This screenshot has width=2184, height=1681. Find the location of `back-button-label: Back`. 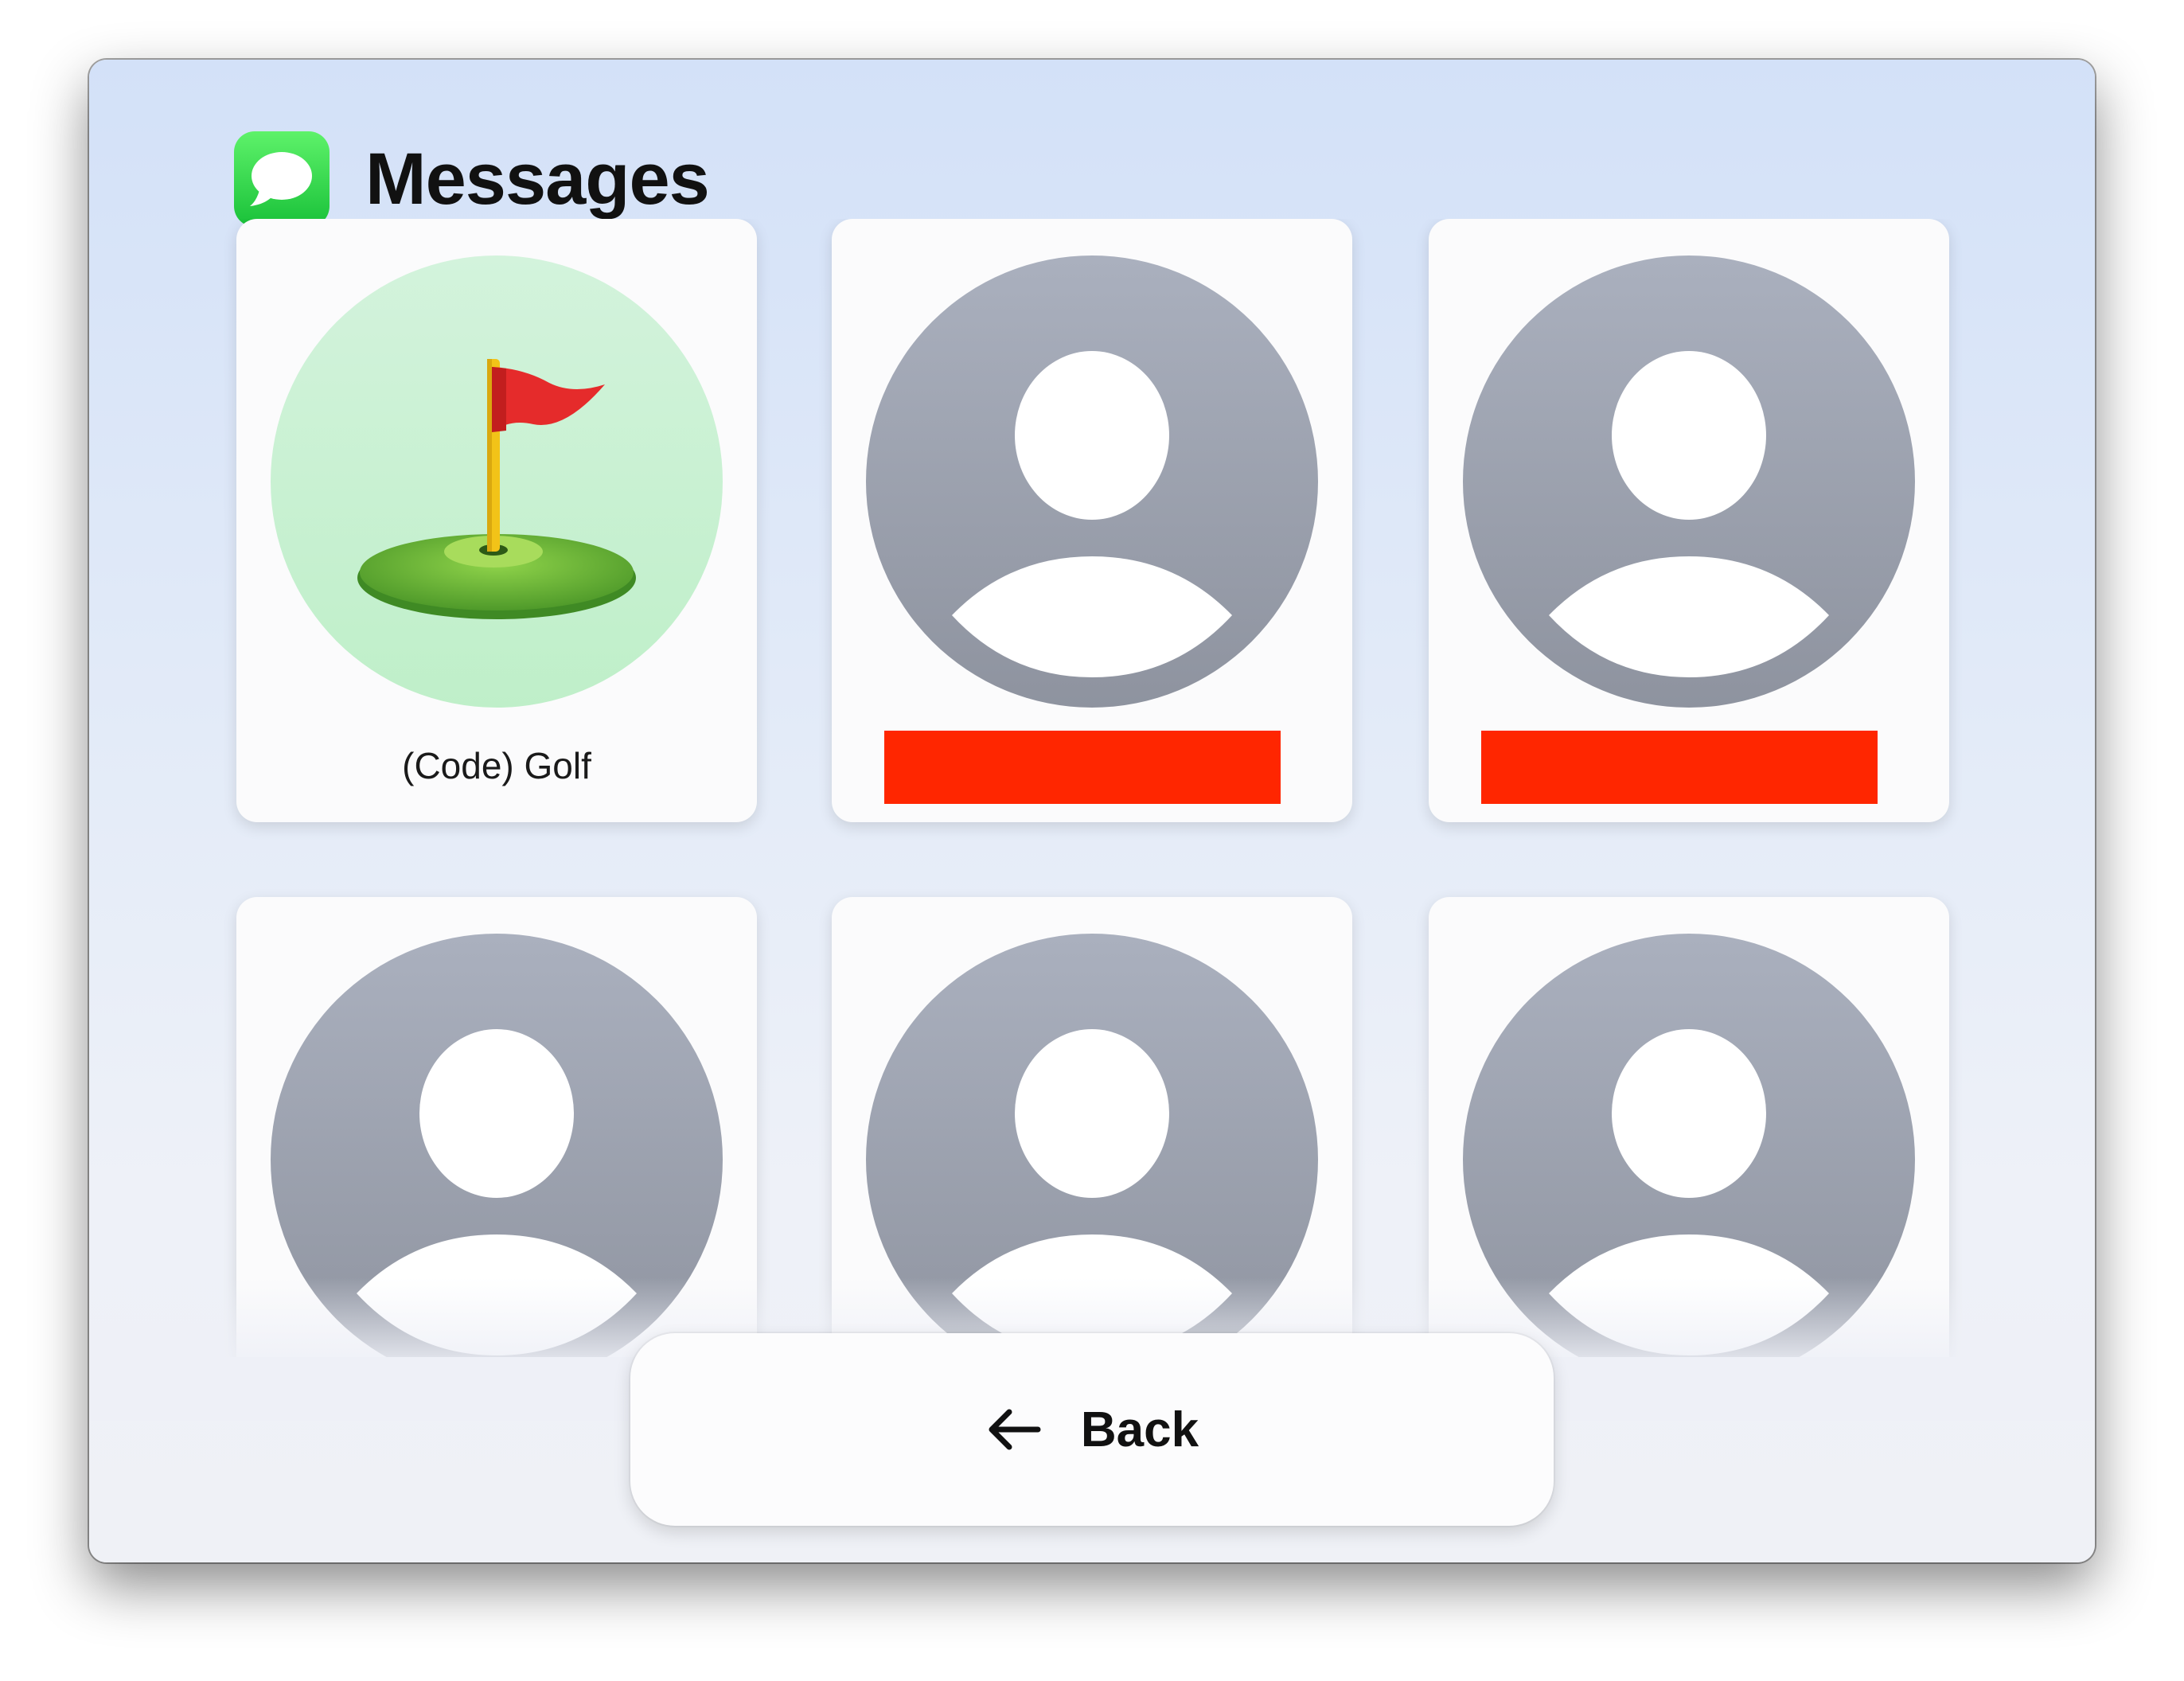

back-button-label: Back is located at coordinates (1139, 1429).